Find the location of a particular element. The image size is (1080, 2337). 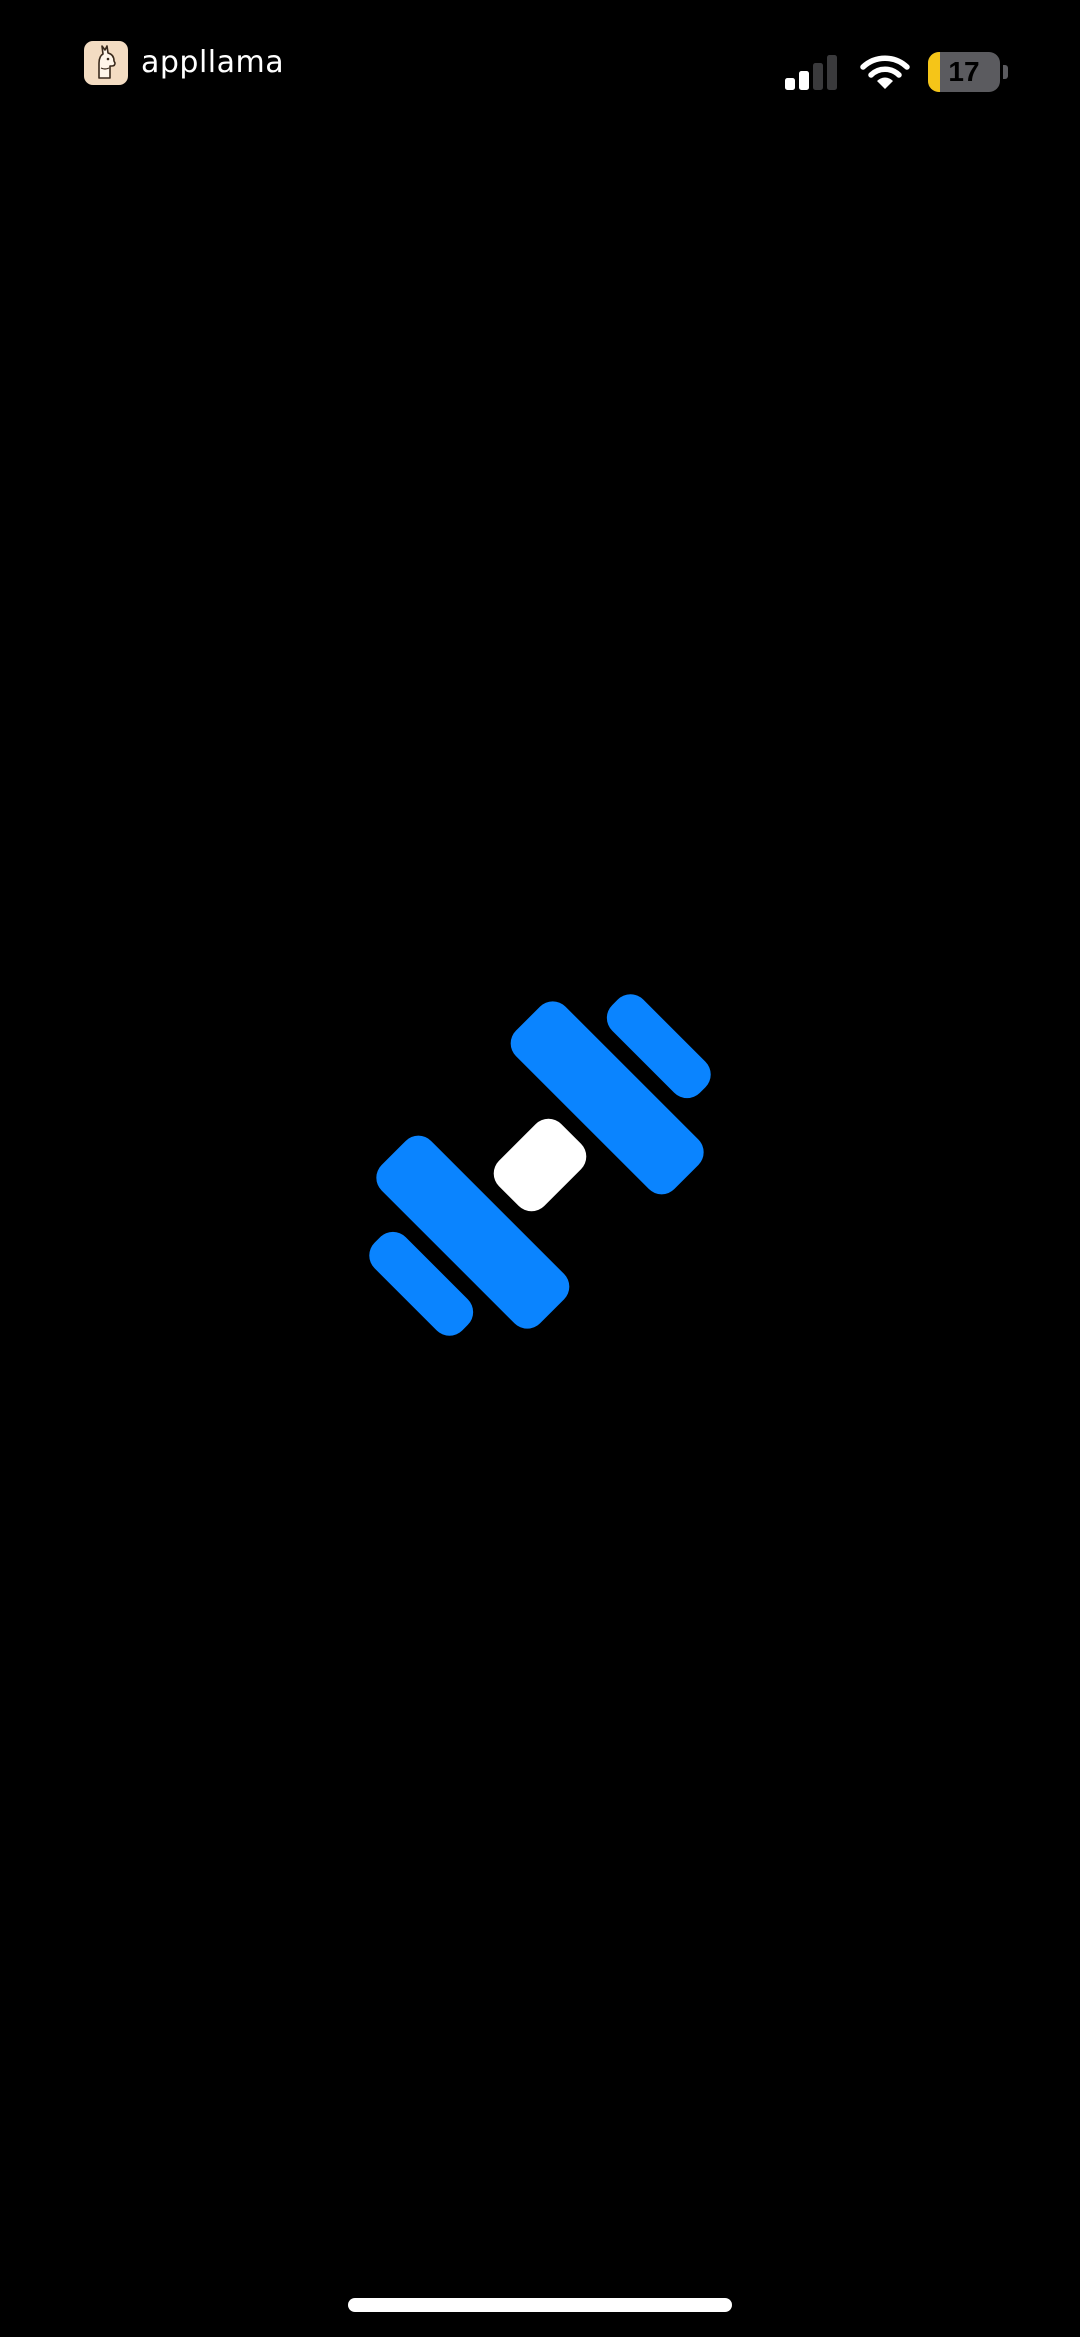

status-icons: 17 is located at coordinates (896, 72).